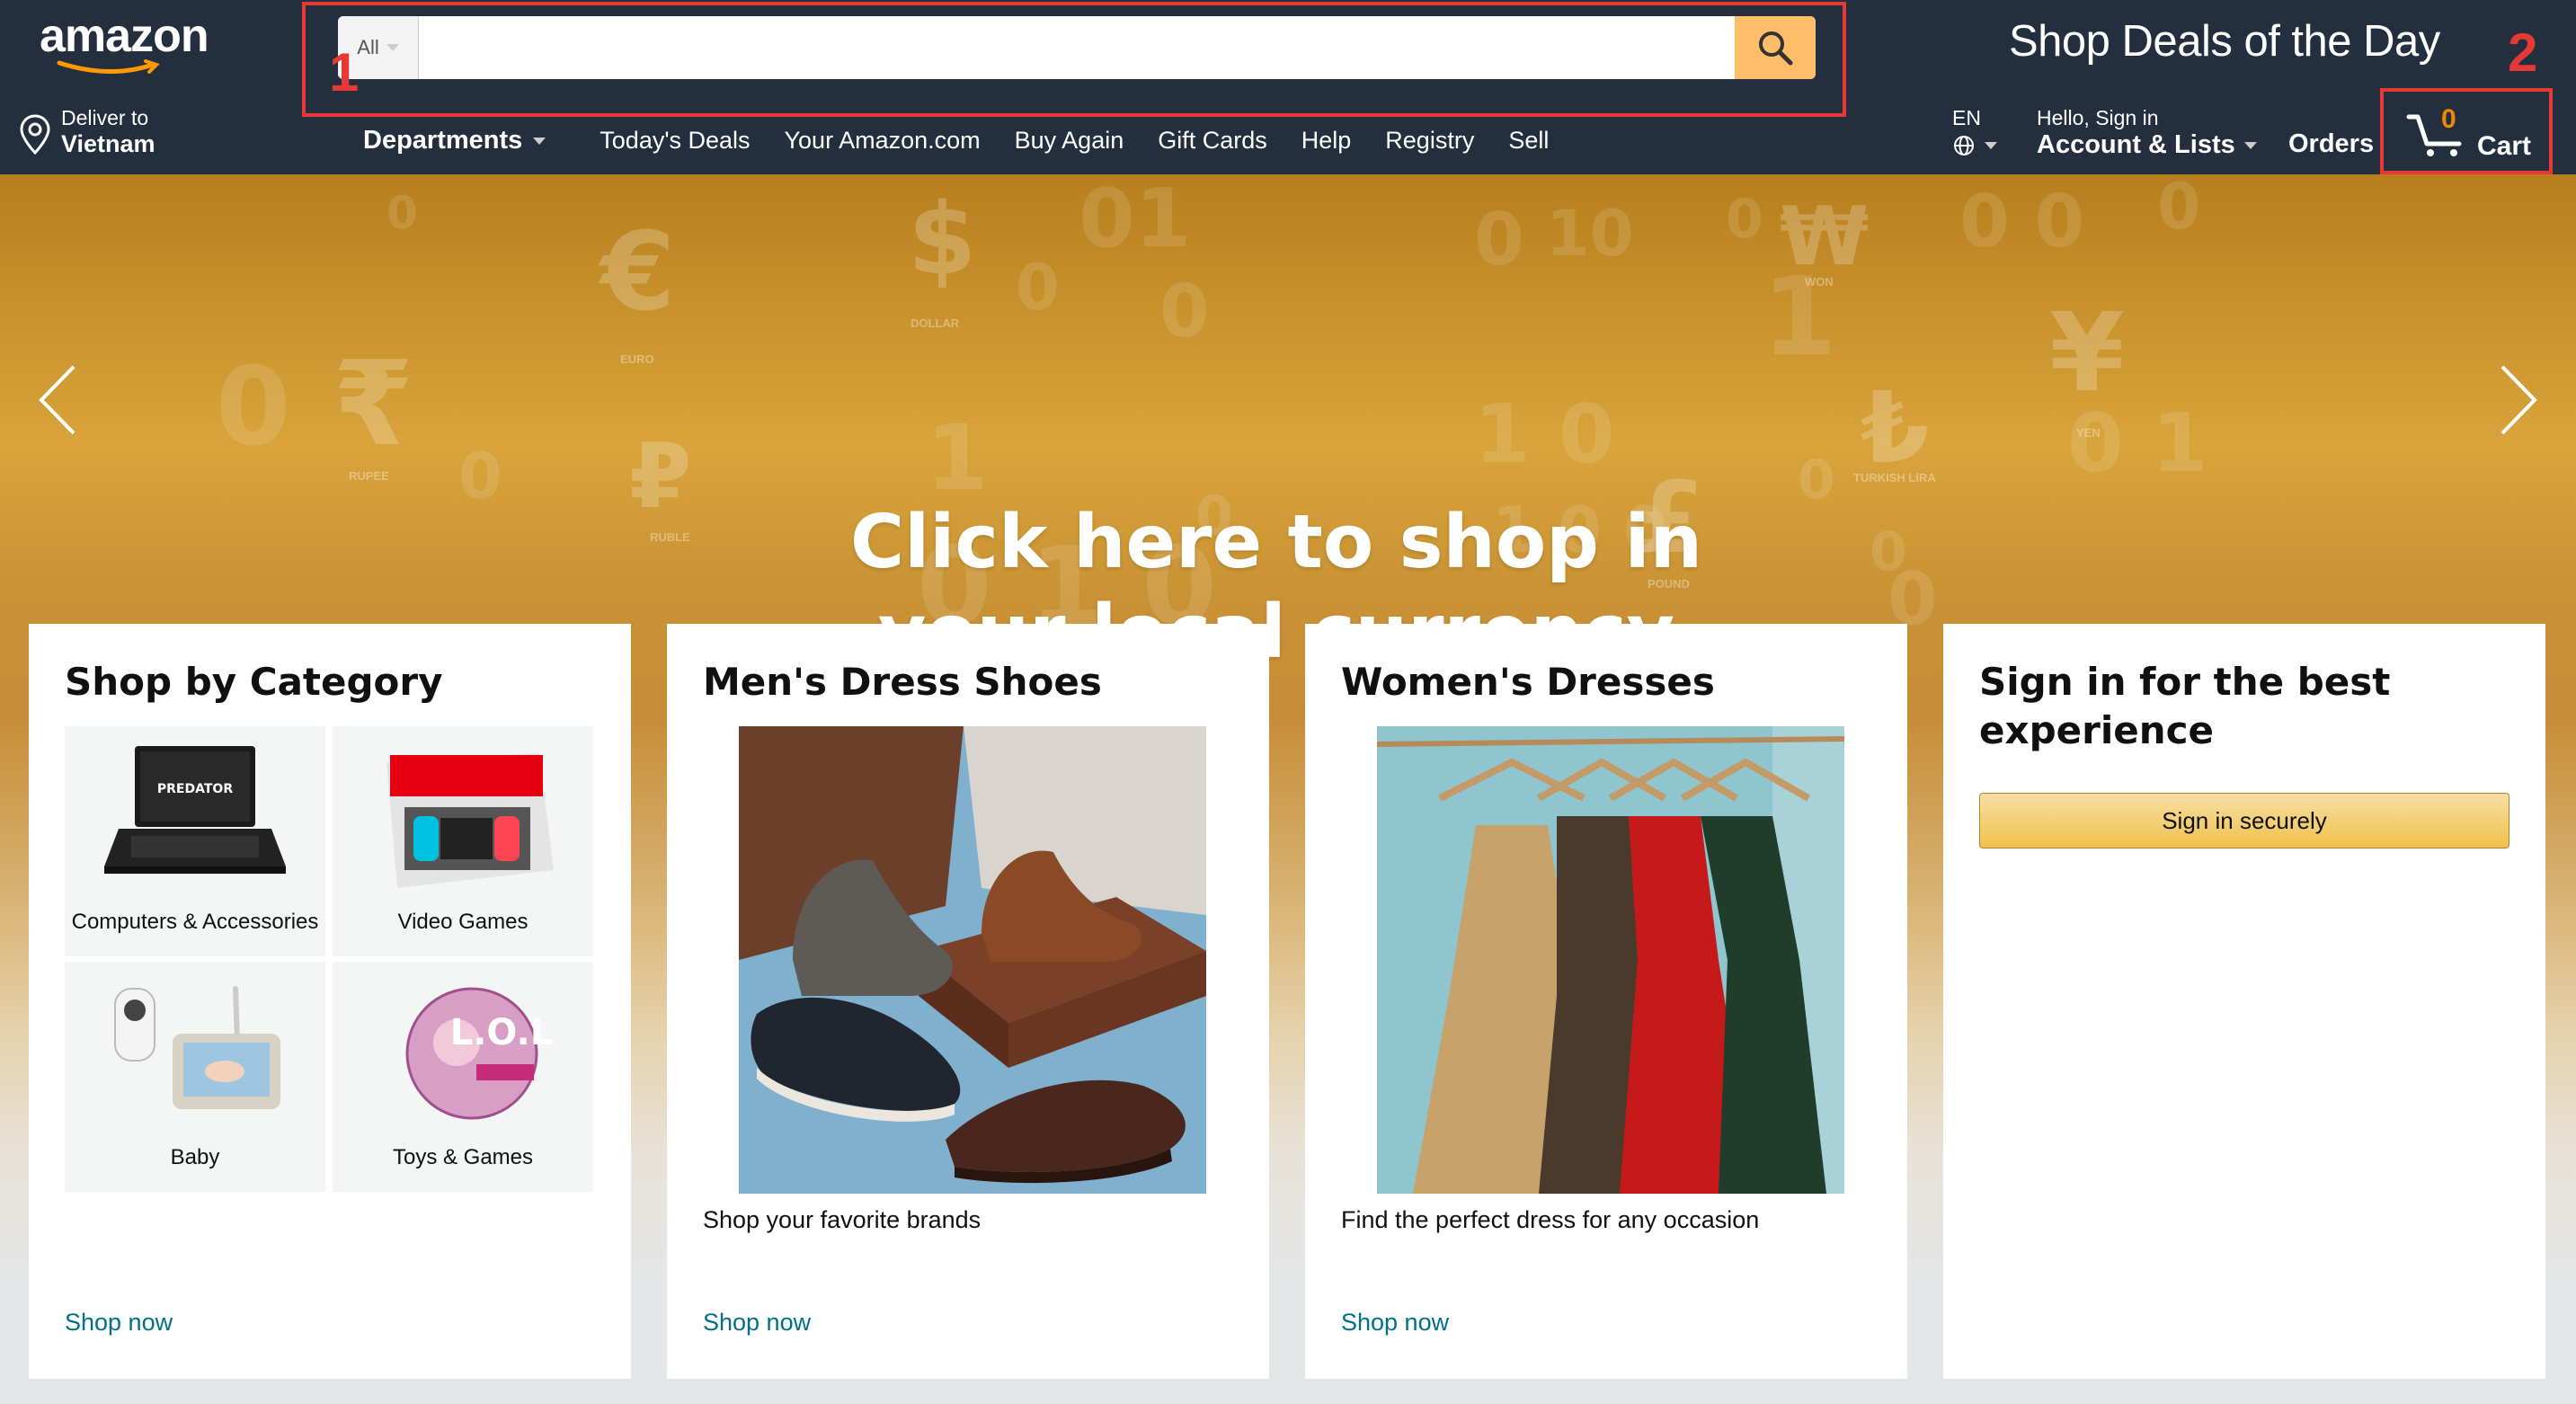 This screenshot has height=1404, width=2576. What do you see at coordinates (2466, 131) in the screenshot?
I see `annotation-box-cart` at bounding box center [2466, 131].